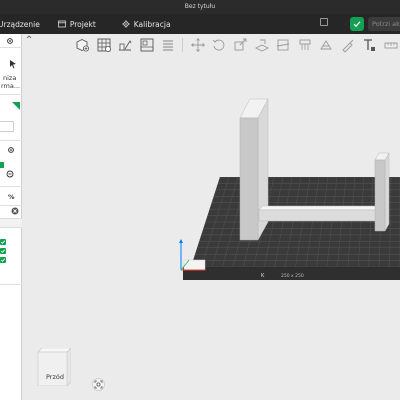  Describe the element at coordinates (384, 24) in the screenshot. I see `print-field: Potrzi akt` at that location.